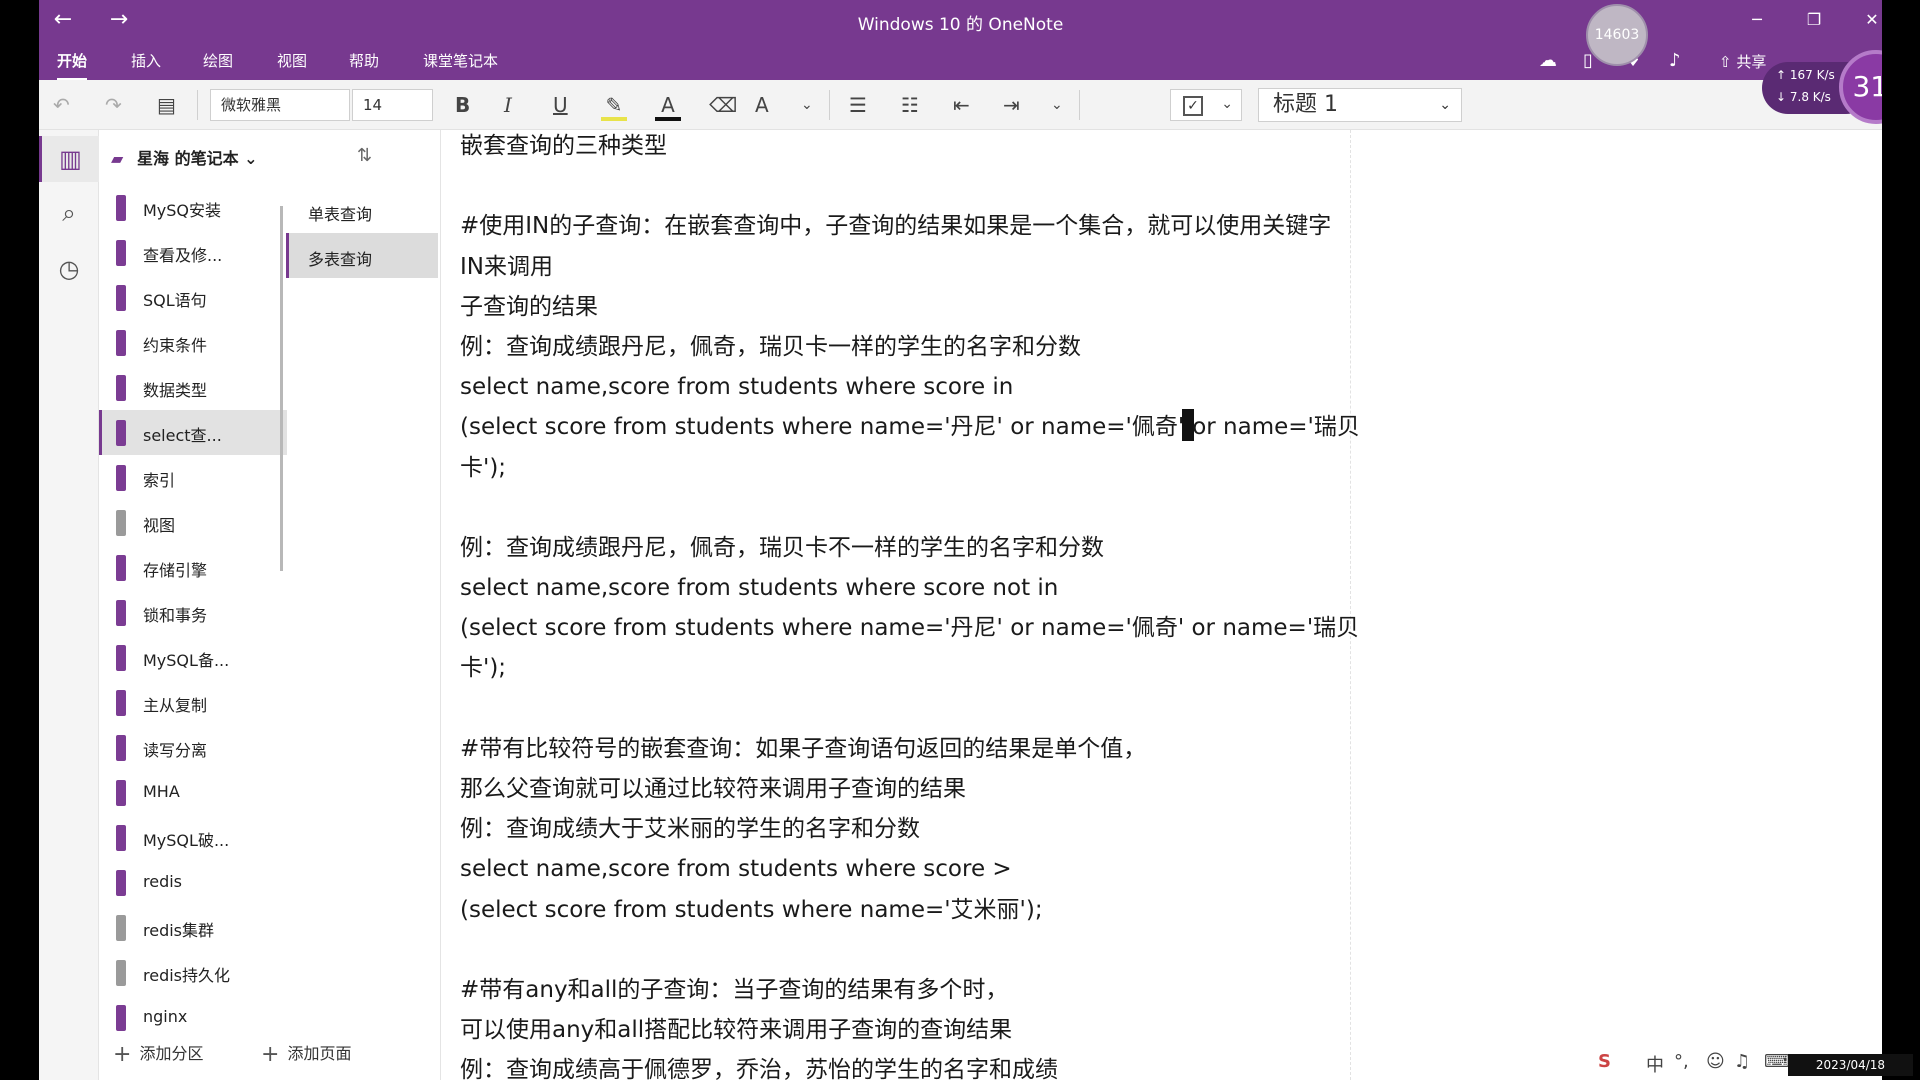 Image resolution: width=1920 pixels, height=1080 pixels. Describe the element at coordinates (925, 146) in the screenshot. I see `text-line: 嵌套查询的三种类型` at that location.